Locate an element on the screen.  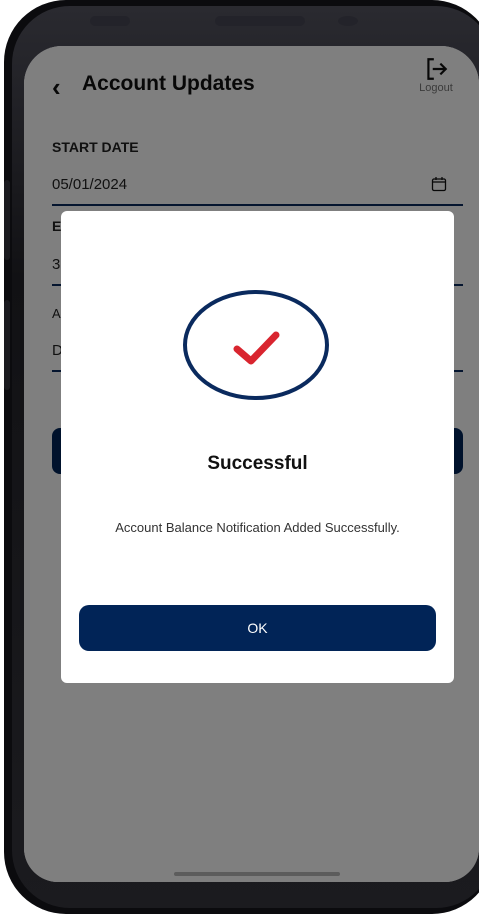
earpiece-speaker is located at coordinates (260, 21).